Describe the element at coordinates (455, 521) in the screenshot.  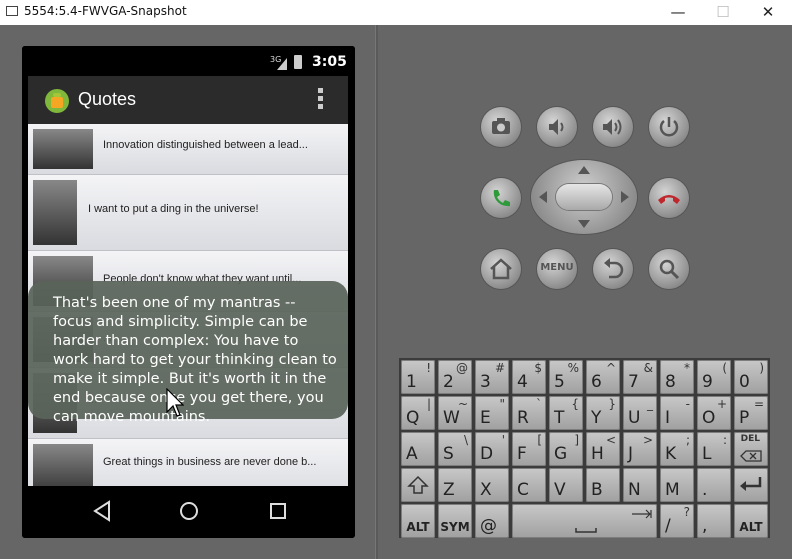
I see `sym-key: SYM` at that location.